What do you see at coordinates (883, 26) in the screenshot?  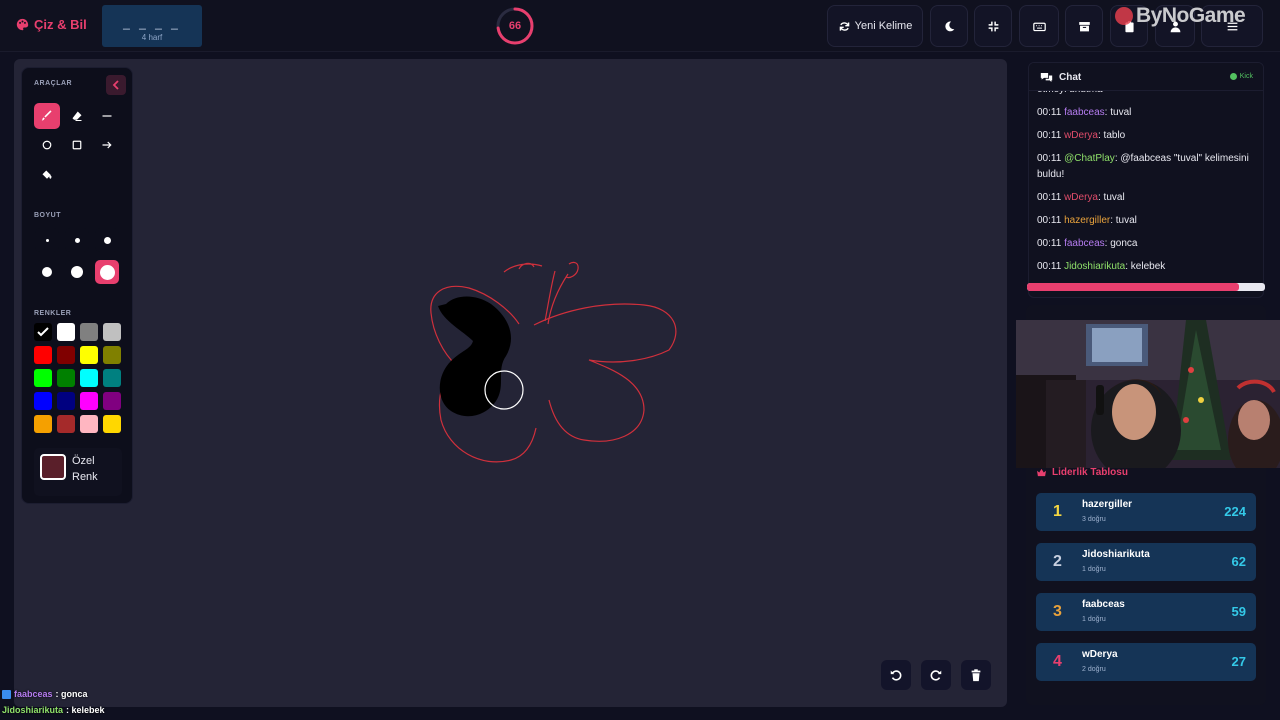 I see `new-word-label: Yeni Kelime` at bounding box center [883, 26].